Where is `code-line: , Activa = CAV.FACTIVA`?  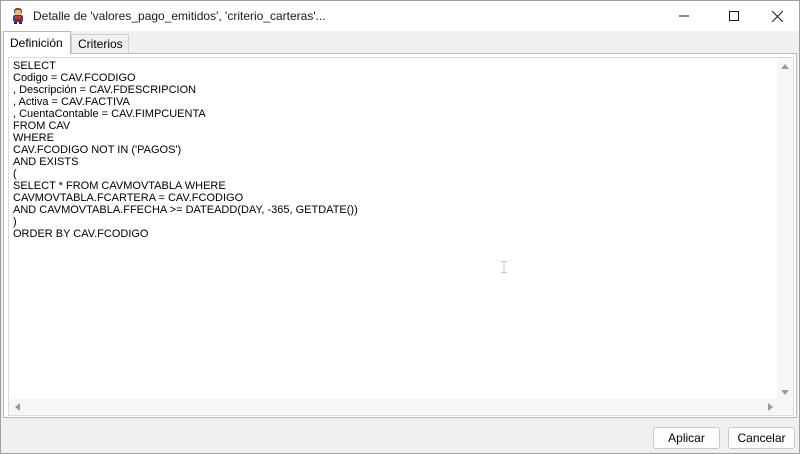 code-line: , Activa = CAV.FACTIVA is located at coordinates (71, 102).